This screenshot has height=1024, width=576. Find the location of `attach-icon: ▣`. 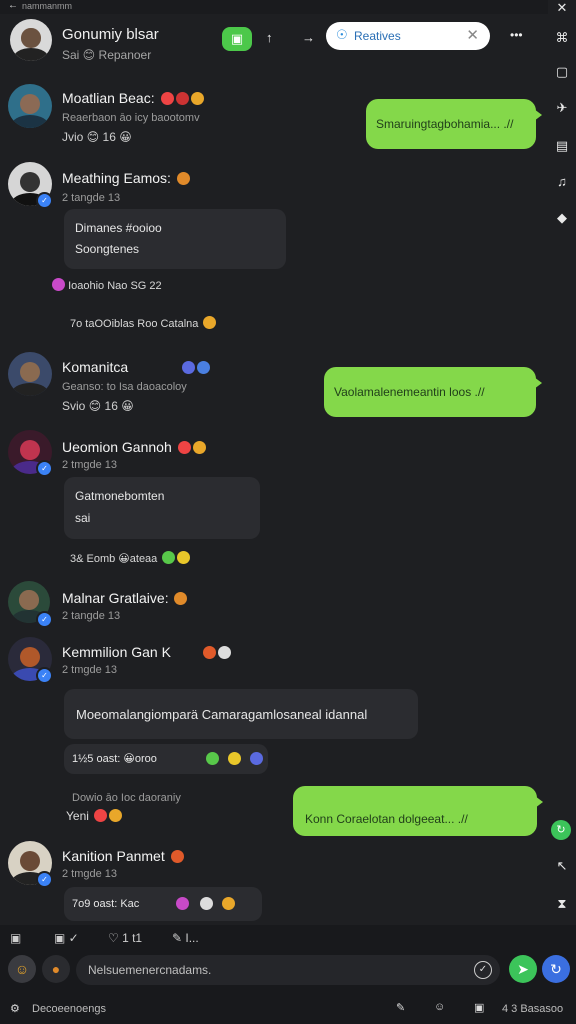

attach-icon: ▣ is located at coordinates (15, 938).